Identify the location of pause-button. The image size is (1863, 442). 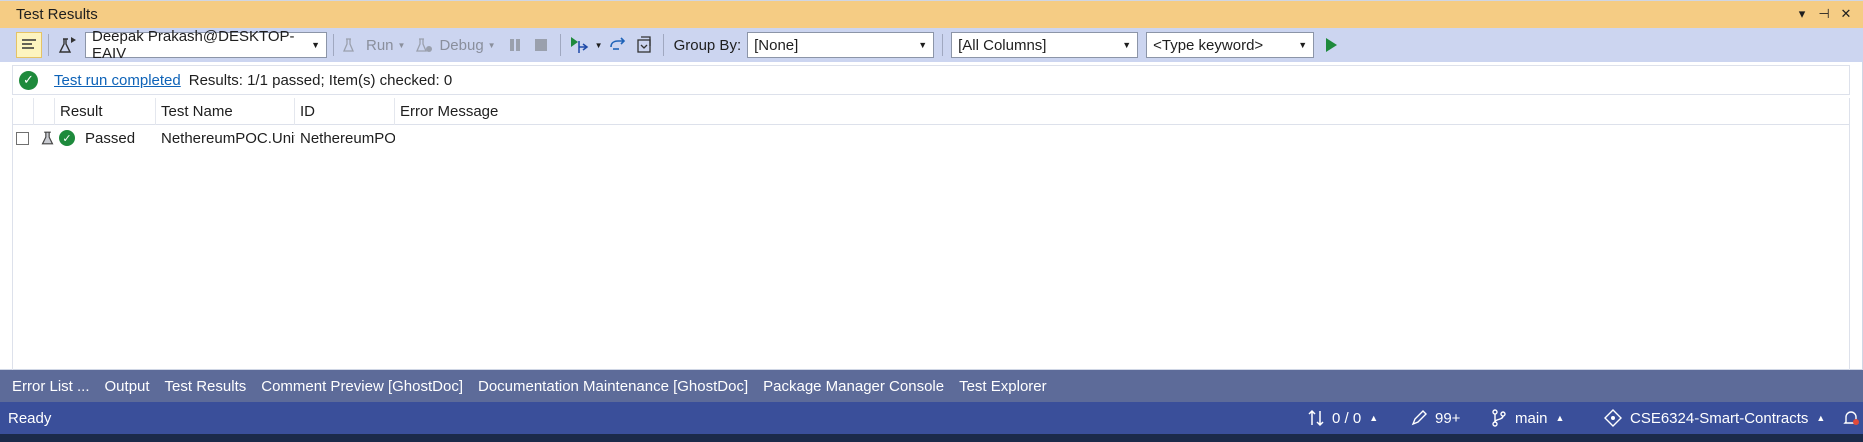
(515, 45).